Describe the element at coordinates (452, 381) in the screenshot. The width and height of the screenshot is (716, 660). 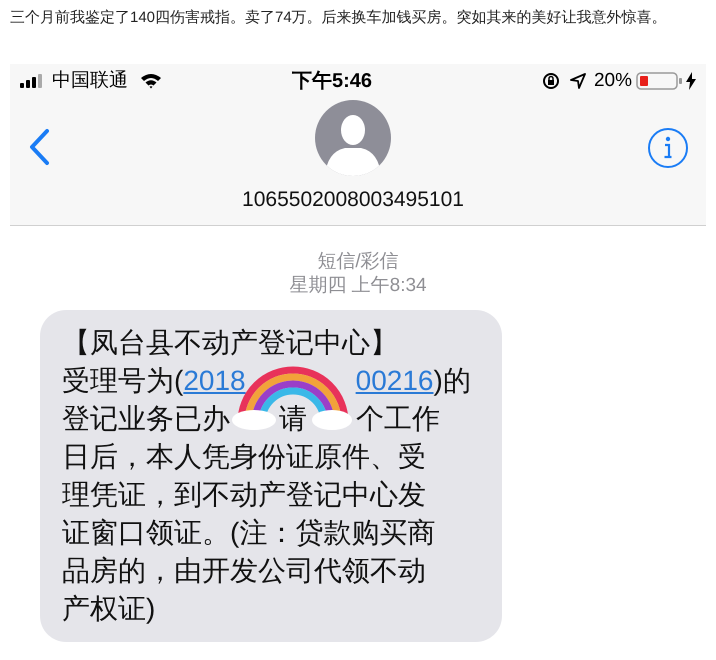
I see `message-text: )的` at that location.